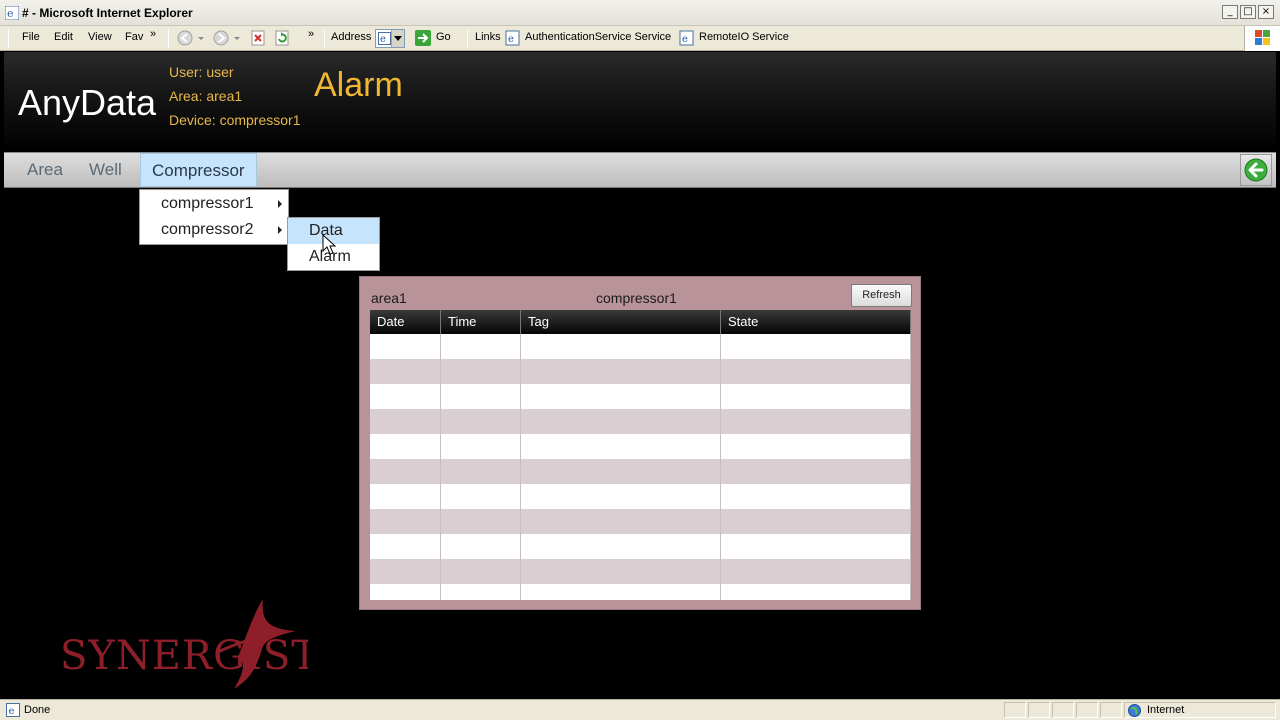  I want to click on zone-pane: Internet, so click(1200, 710).